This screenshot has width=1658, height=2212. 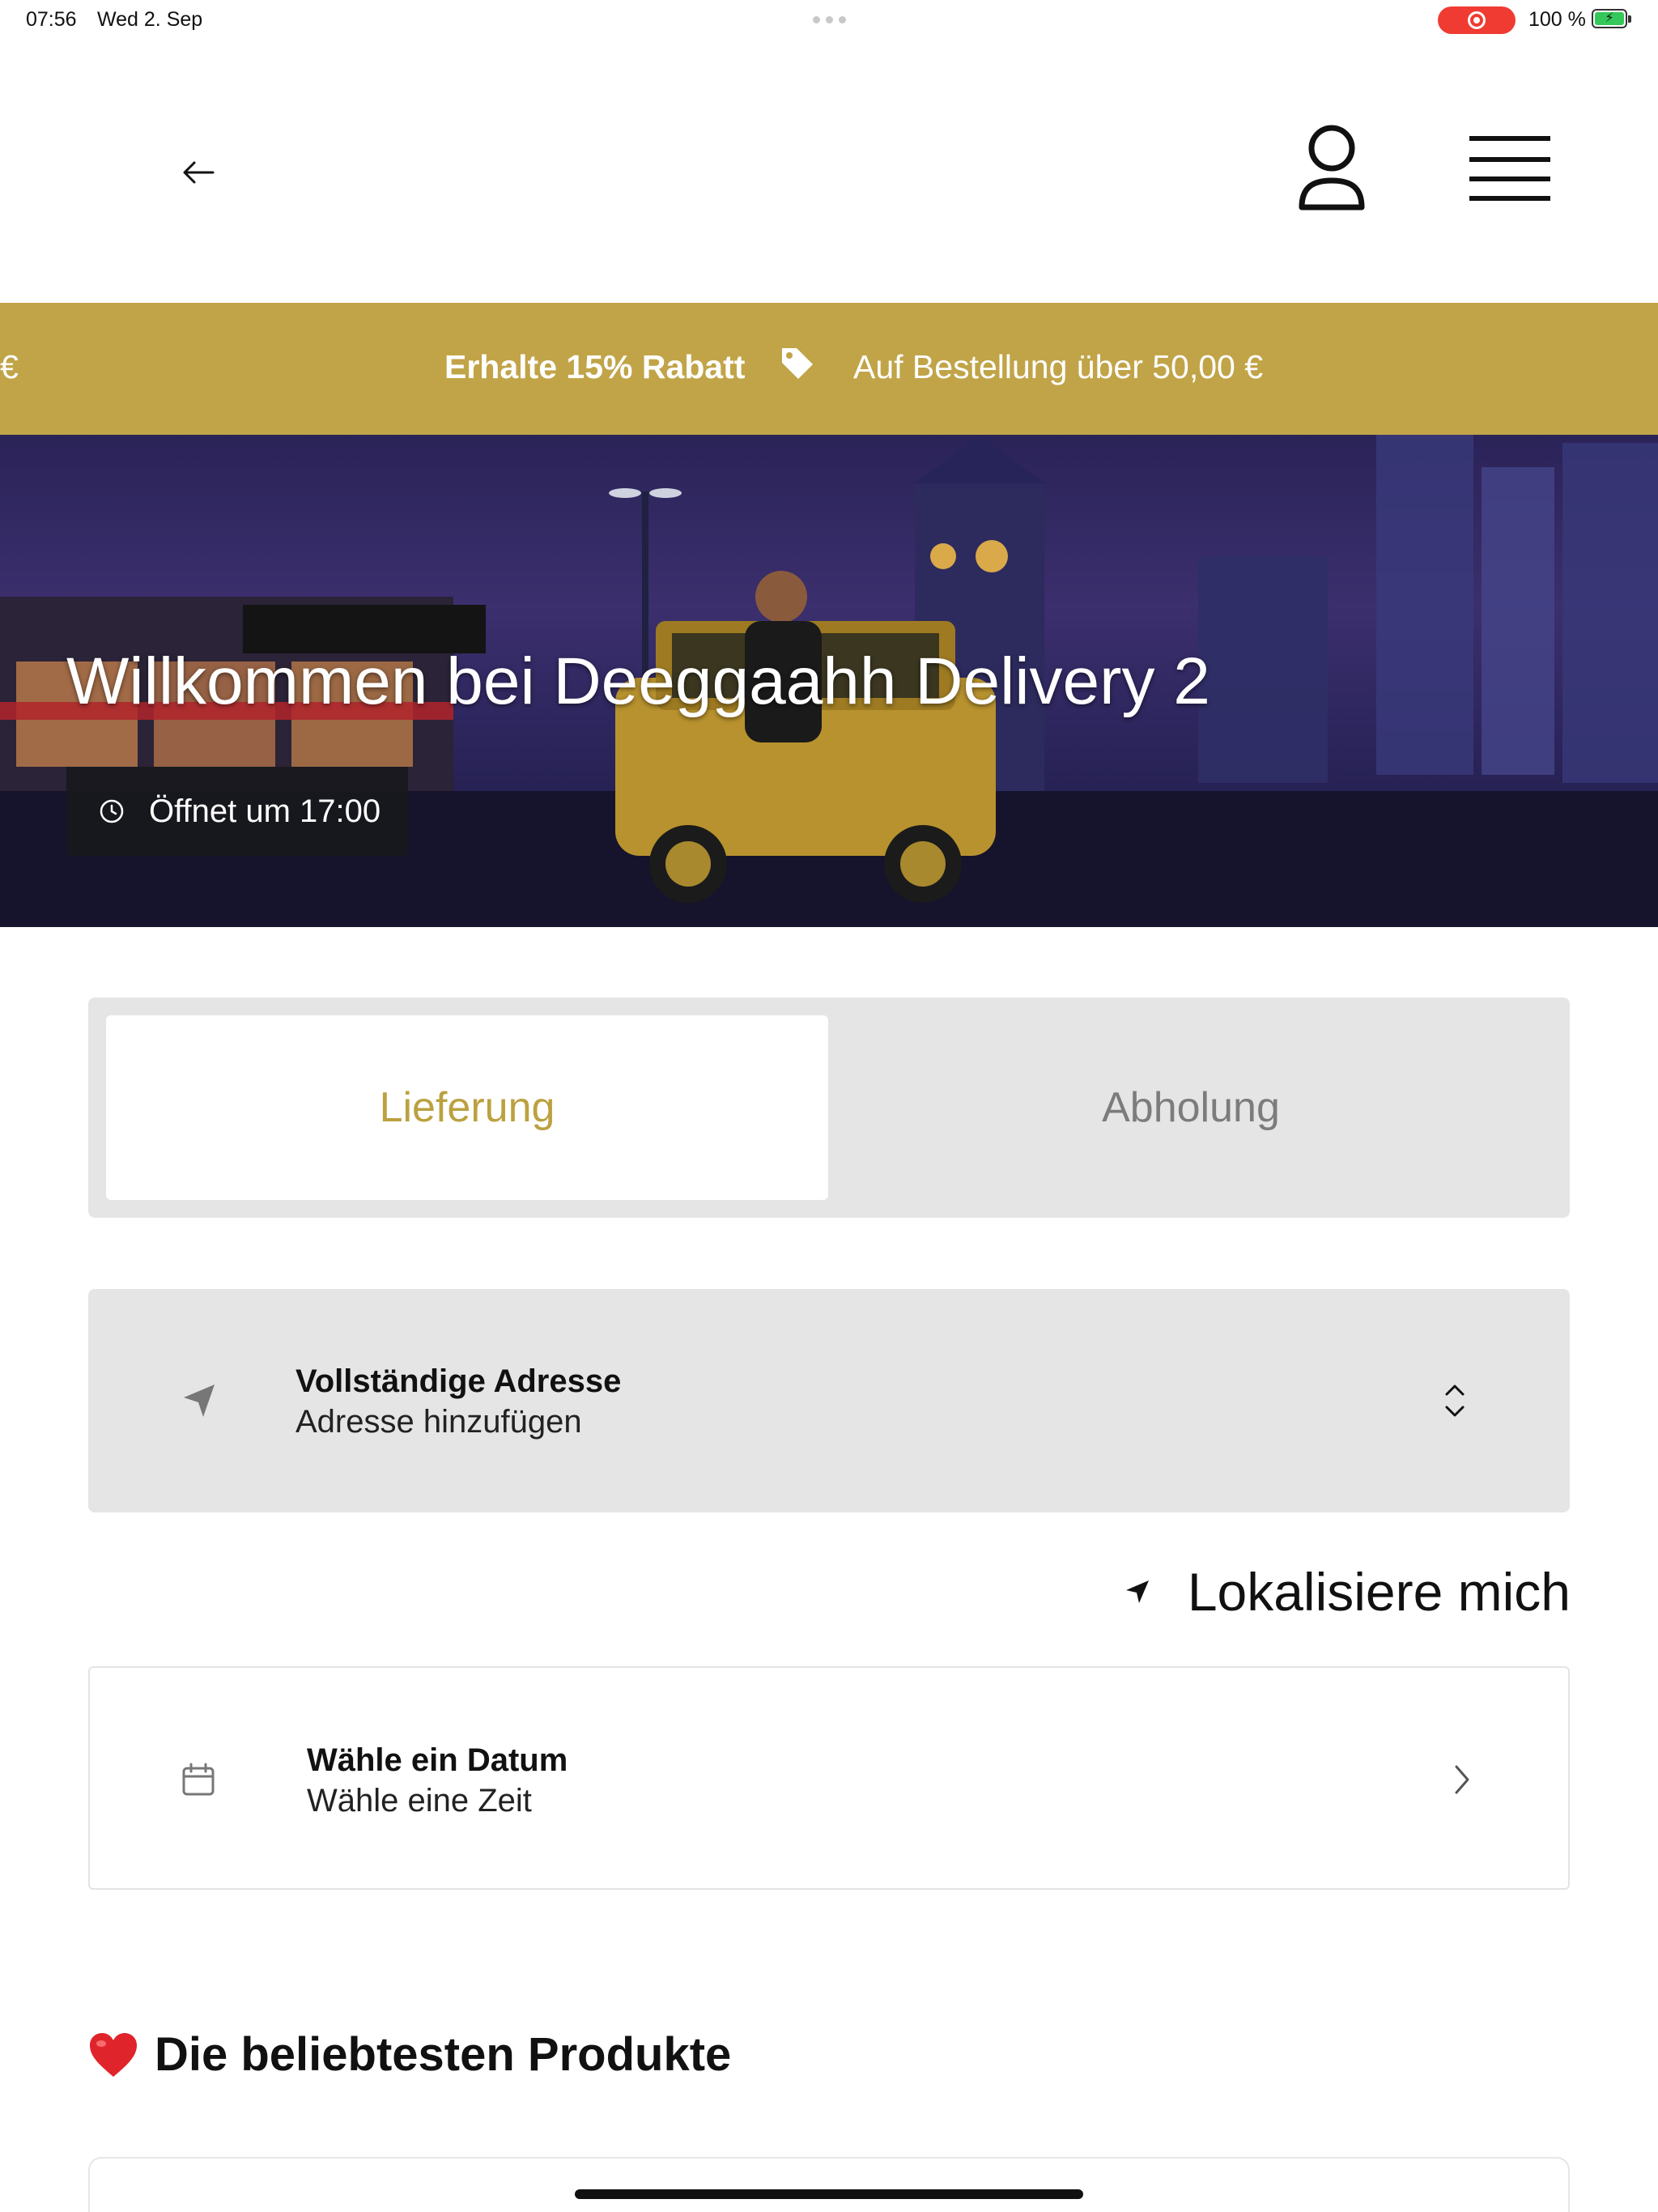 What do you see at coordinates (829, 1401) in the screenshot?
I see `address-selector: Vollständige Adresse Adresse hinzufügen` at bounding box center [829, 1401].